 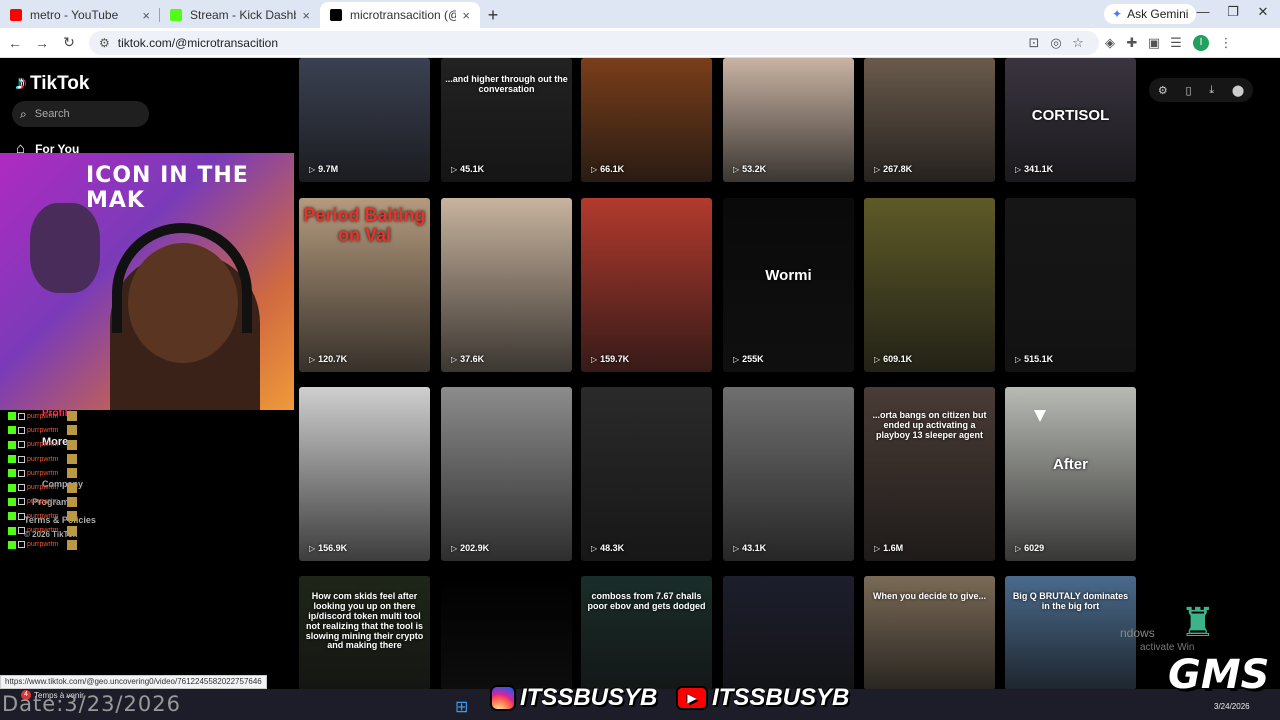 I want to click on tab-youtube: metro - YouTube ×, so click(x=80, y=15).